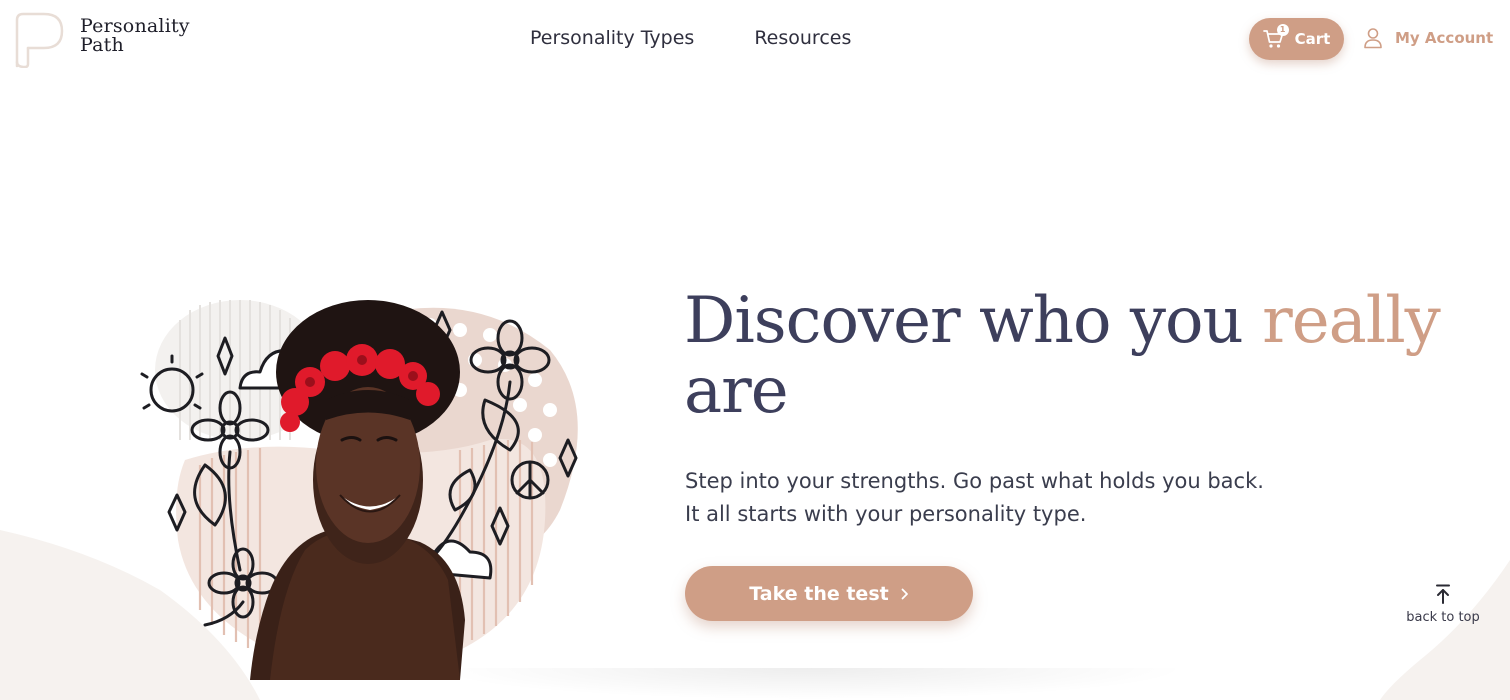 This screenshot has width=1510, height=700. I want to click on chevron-right-icon, so click(904, 593).